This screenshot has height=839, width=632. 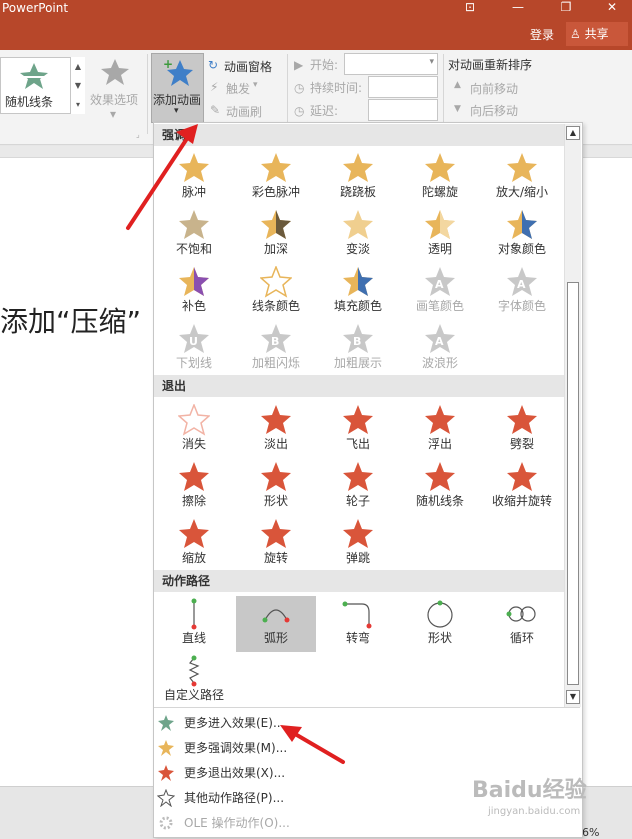 What do you see at coordinates (114, 99) in the screenshot?
I see `effect-options-button: 效果选项` at bounding box center [114, 99].